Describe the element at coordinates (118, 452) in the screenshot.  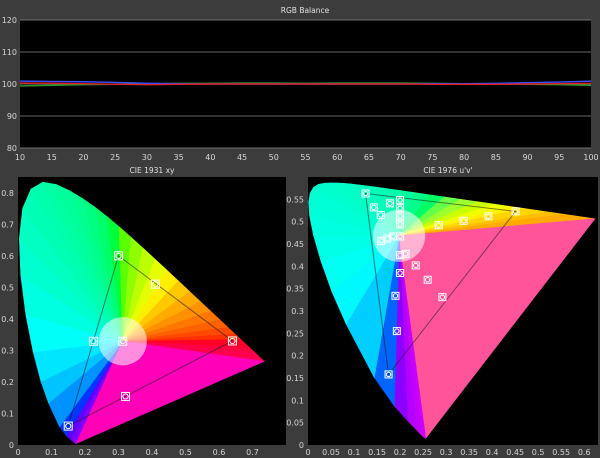
I see `xy-x-tick-label: 0.3` at that location.